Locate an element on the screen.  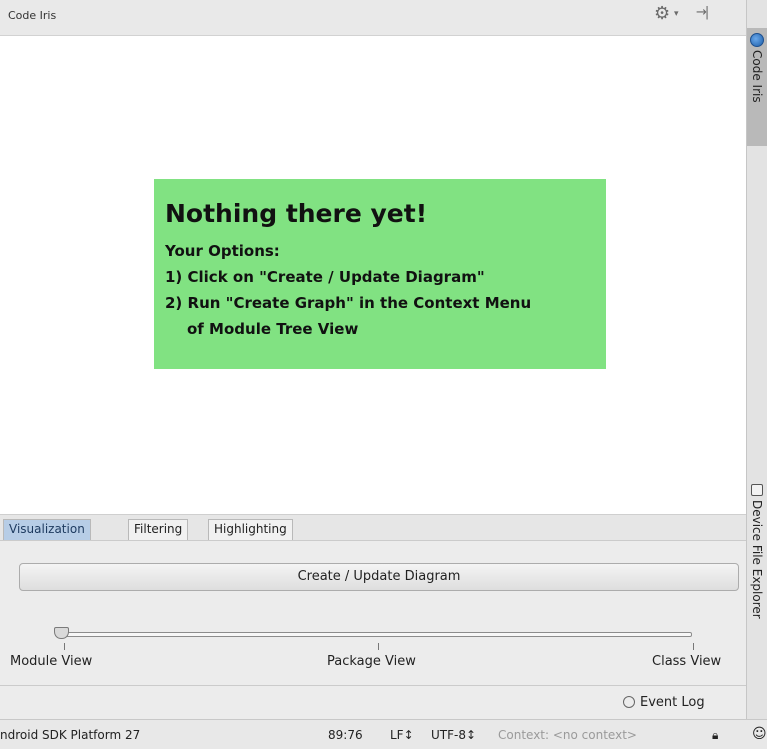
event-log-bar: Event Log is located at coordinates (373, 702).